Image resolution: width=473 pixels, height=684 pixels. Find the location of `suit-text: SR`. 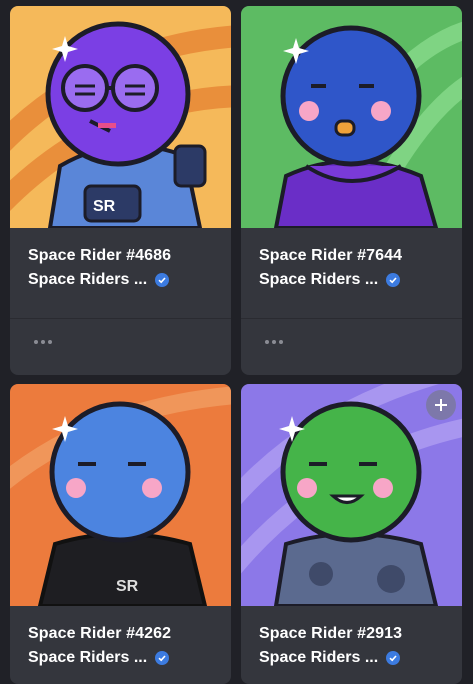

suit-text: SR is located at coordinates (127, 586).